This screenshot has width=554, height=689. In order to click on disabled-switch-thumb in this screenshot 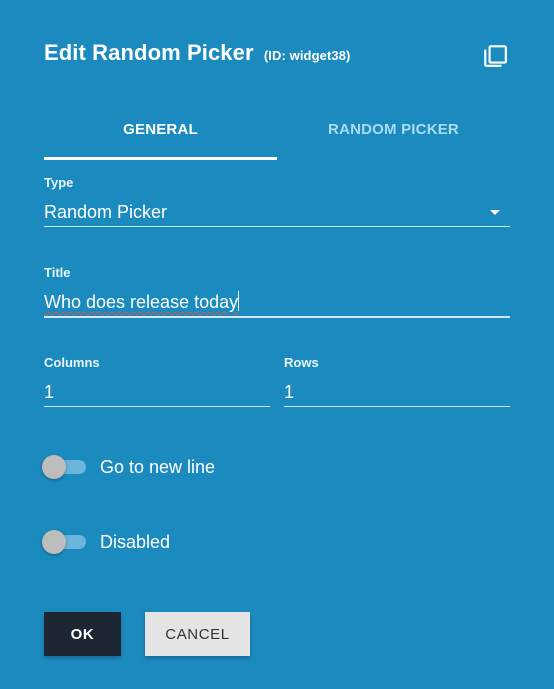, I will do `click(54, 542)`.